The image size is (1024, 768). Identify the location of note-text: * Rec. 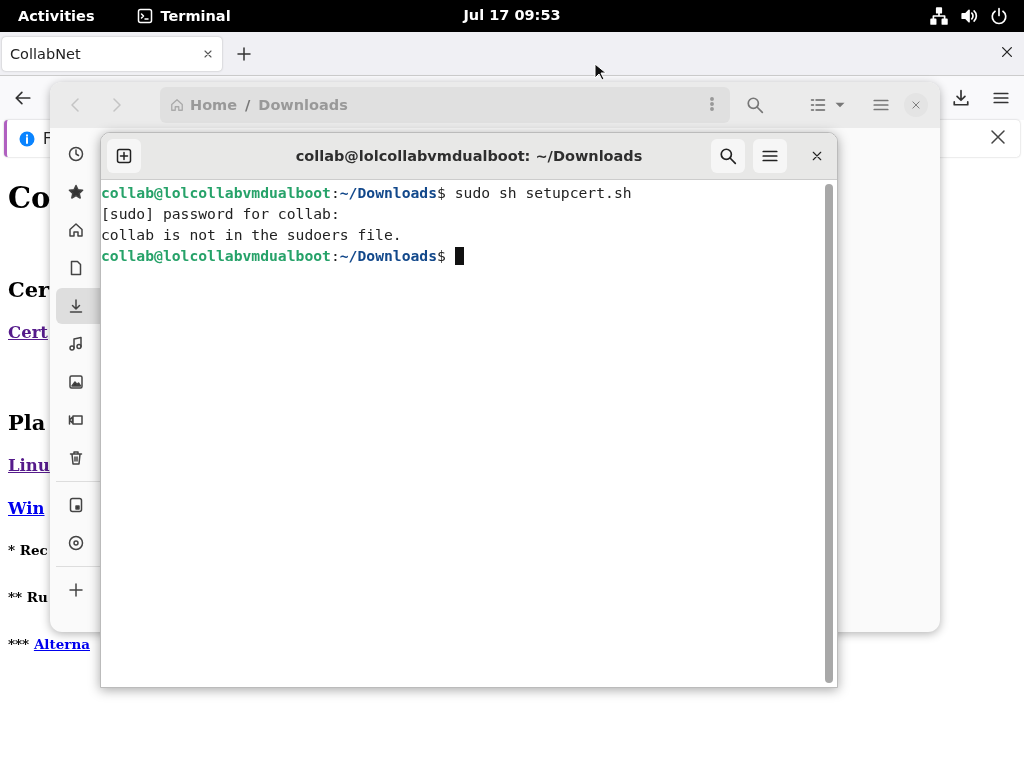
(28, 550).